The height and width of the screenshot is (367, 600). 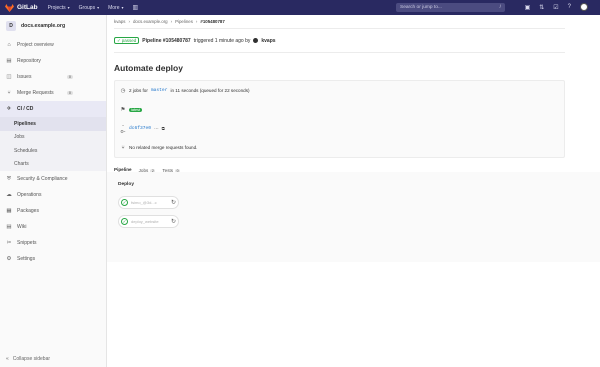 What do you see at coordinates (127, 40) in the screenshot?
I see `status-badge: ✓ passed` at bounding box center [127, 40].